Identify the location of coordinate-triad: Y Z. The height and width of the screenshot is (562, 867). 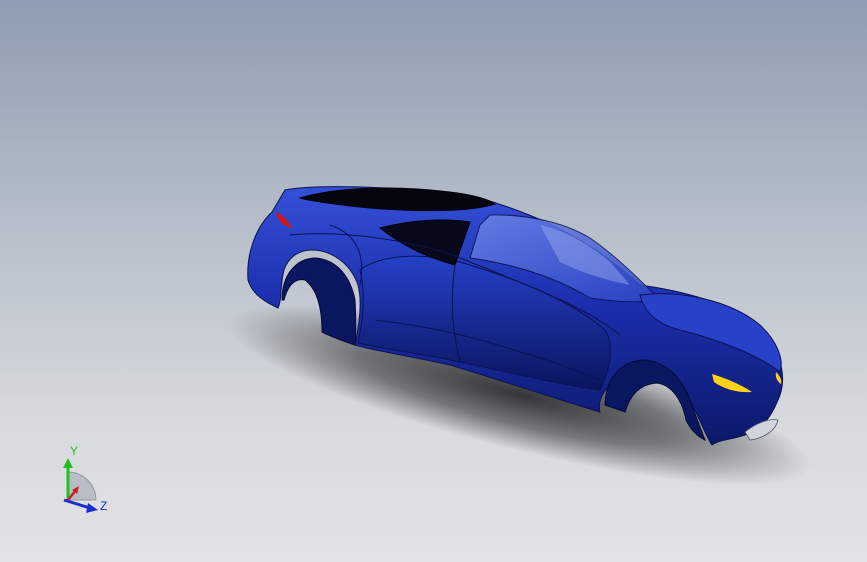
(85, 480).